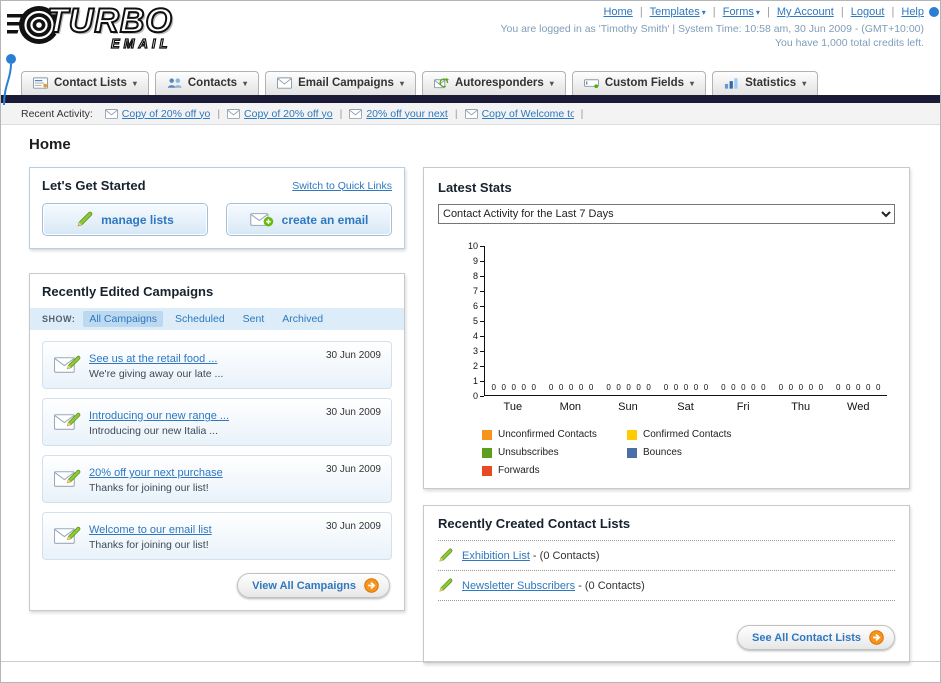  Describe the element at coordinates (528, 114) in the screenshot. I see `recent-activity-link: Copy of Welcome to` at that location.